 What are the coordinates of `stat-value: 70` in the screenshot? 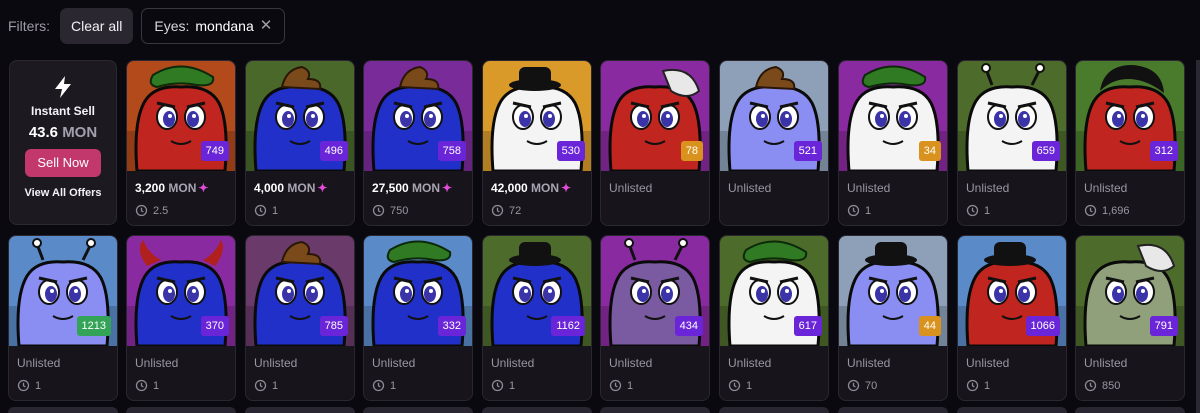 It's located at (871, 385).